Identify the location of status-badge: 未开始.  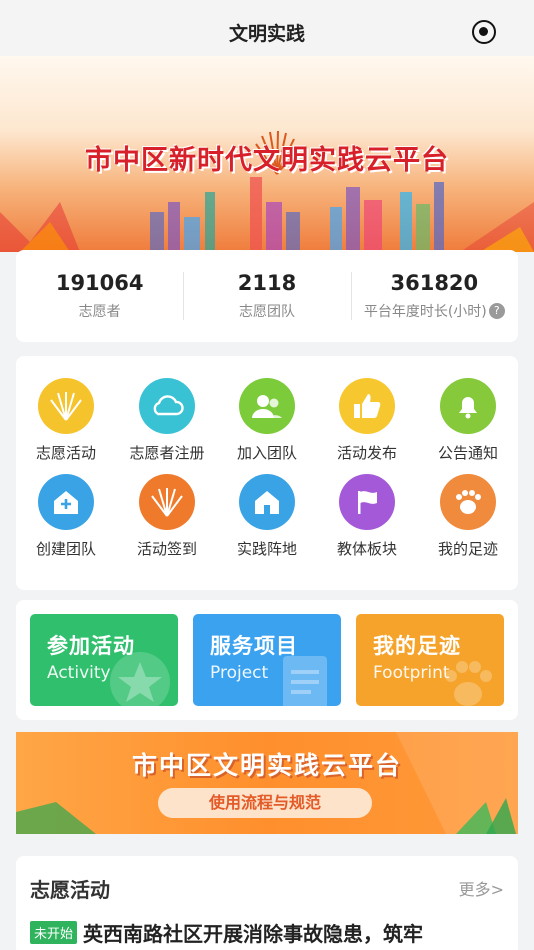
(54, 932).